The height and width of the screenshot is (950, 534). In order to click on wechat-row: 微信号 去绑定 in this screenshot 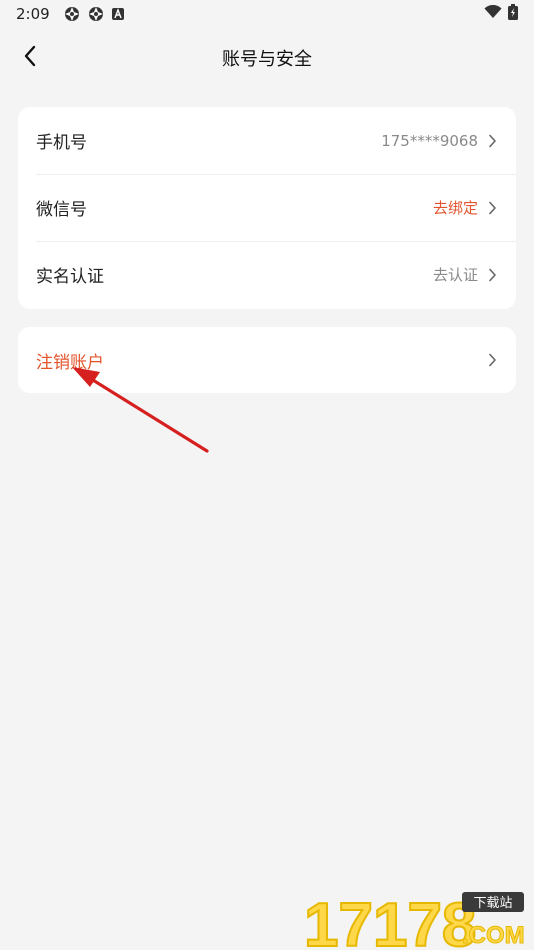, I will do `click(267, 207)`.